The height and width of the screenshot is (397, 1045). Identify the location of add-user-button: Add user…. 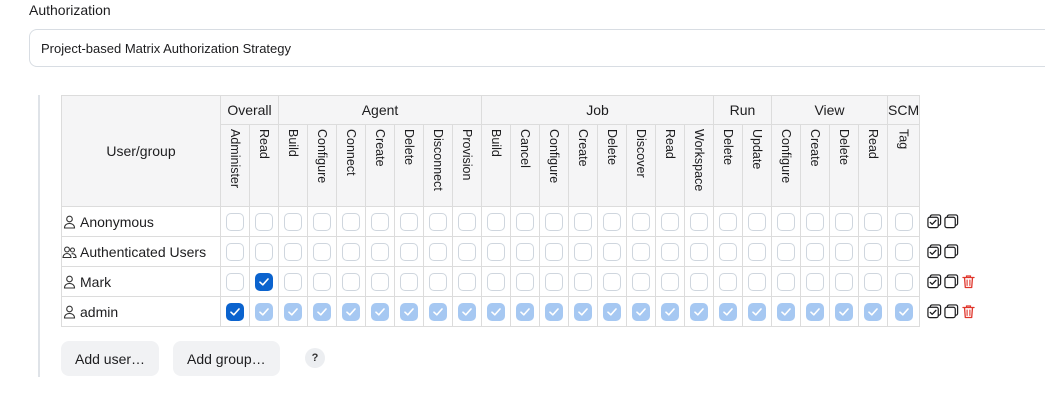
(110, 358).